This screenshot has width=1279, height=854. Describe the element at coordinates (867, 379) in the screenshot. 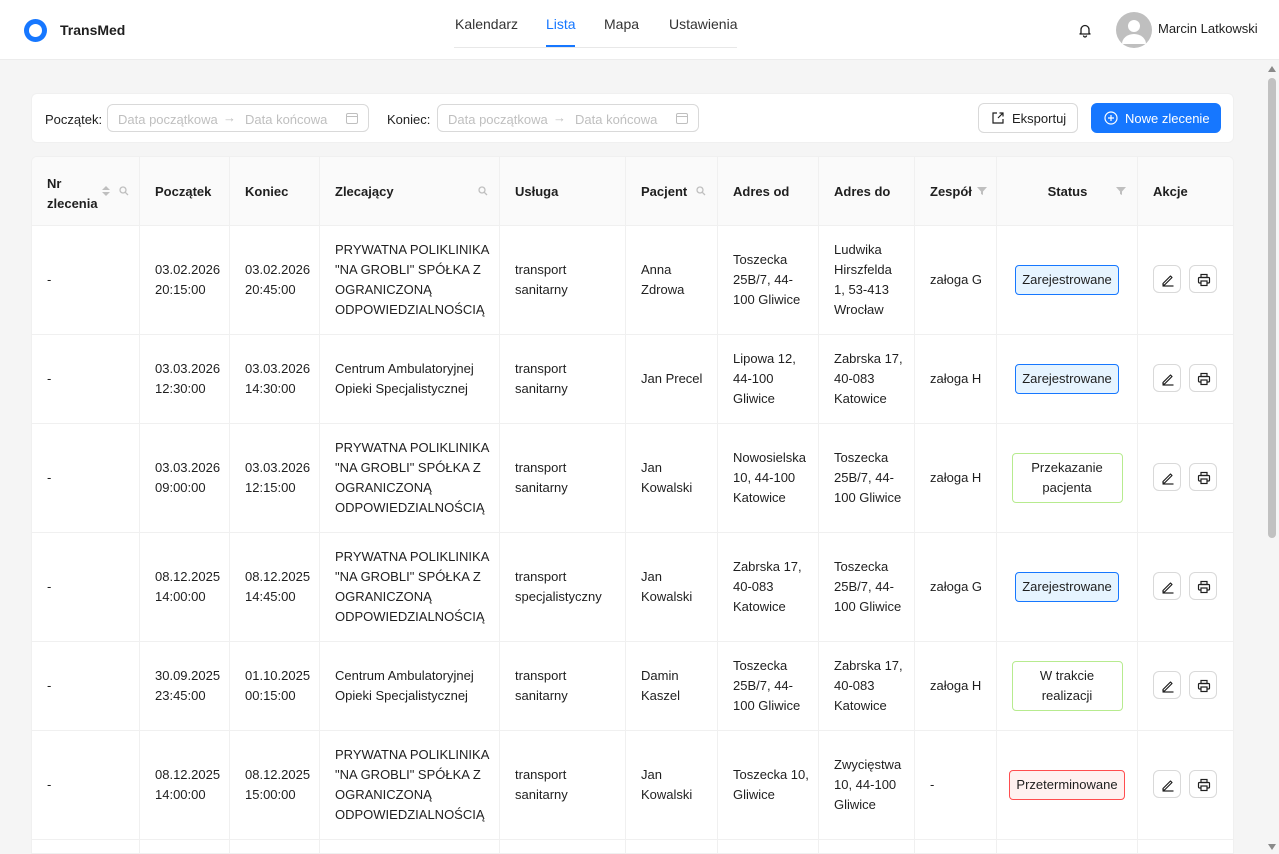

I see `cell-to: Zabrska 17, 40-083 Katowice` at that location.